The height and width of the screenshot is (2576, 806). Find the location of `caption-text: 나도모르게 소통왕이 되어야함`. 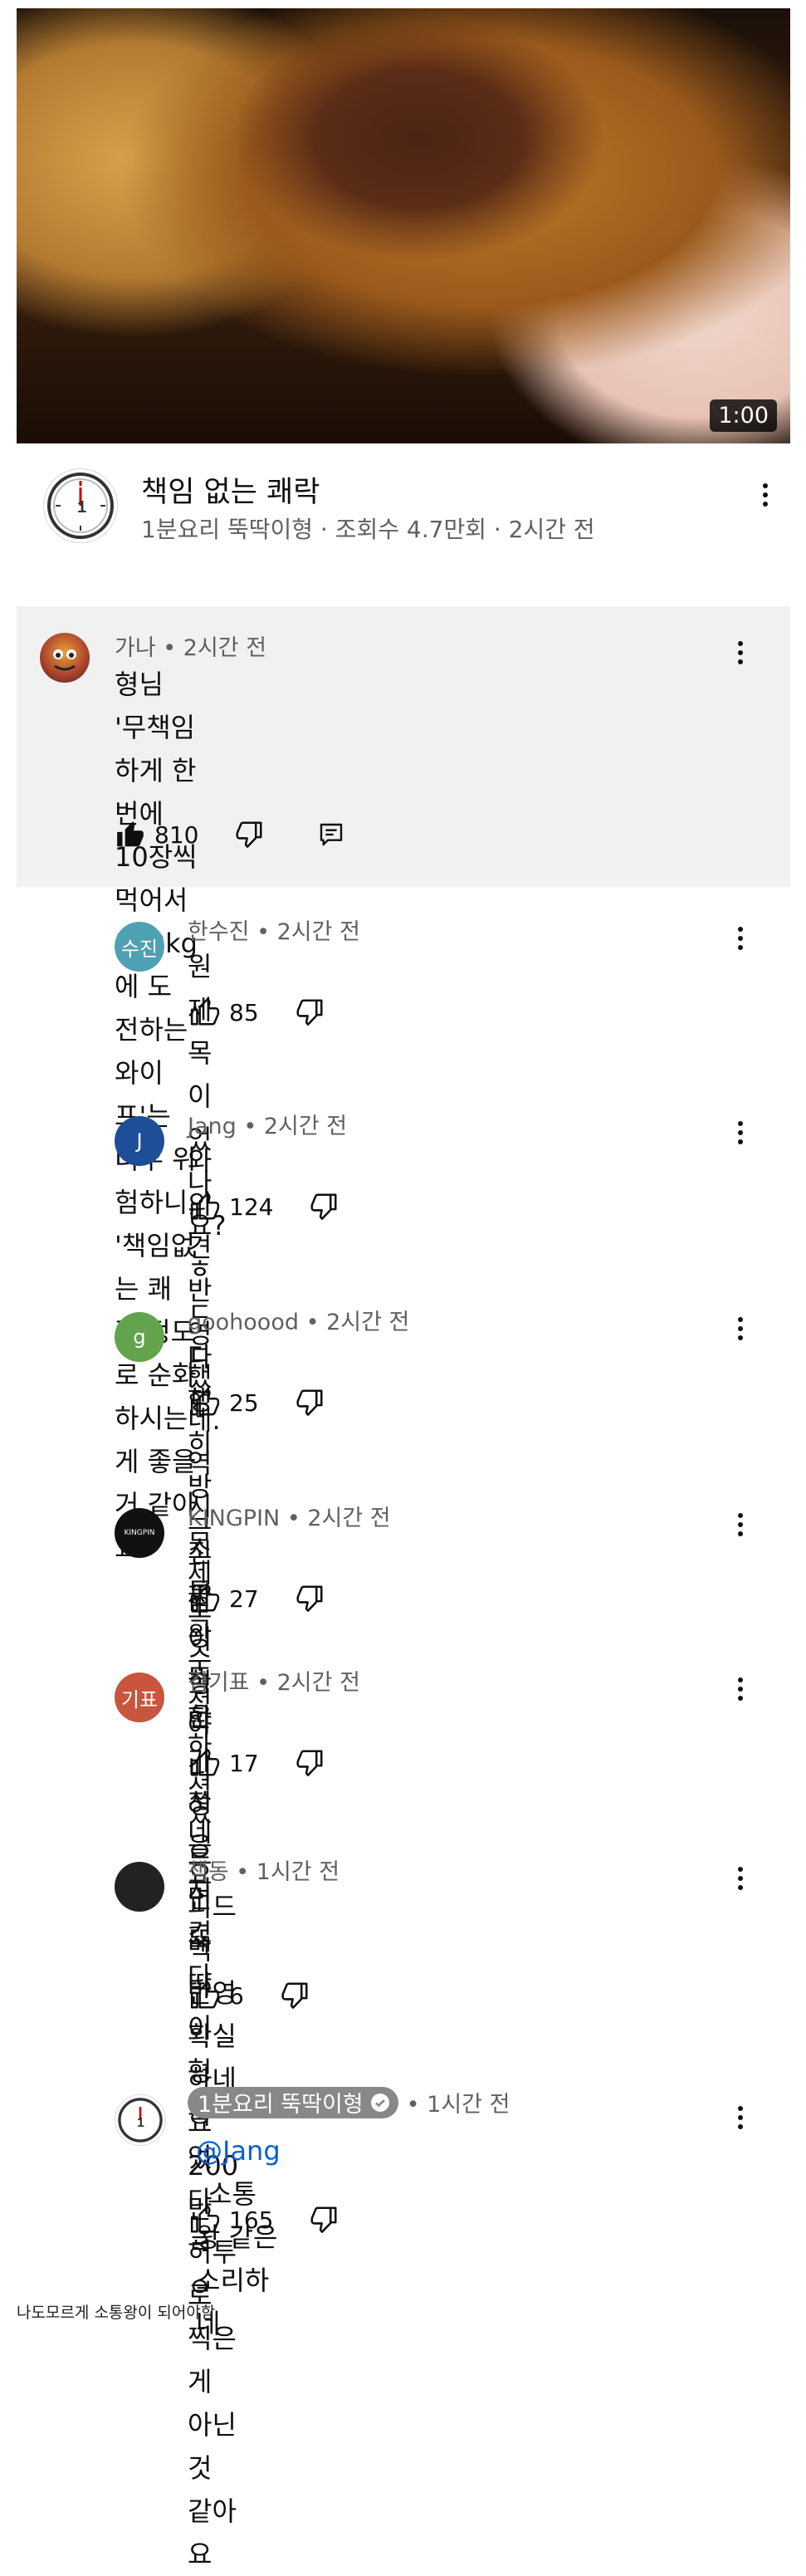

caption-text: 나도모르게 소통왕이 되어야함 is located at coordinates (116, 2313).